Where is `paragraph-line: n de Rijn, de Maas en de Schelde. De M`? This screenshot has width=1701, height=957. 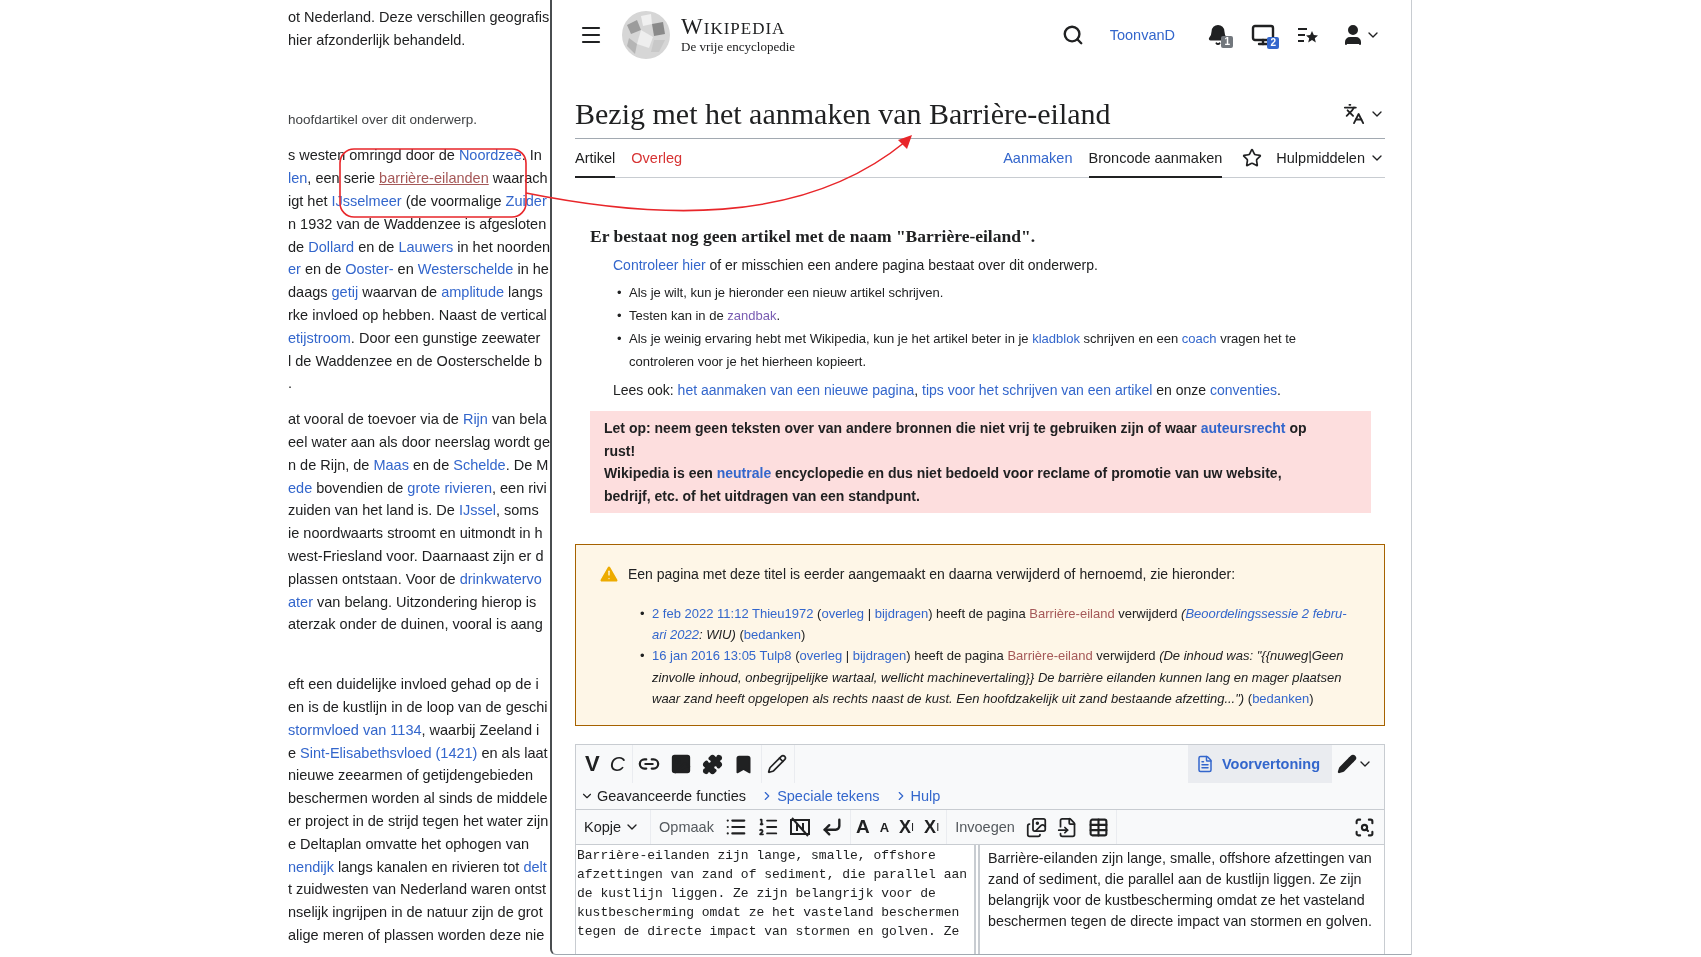
paragraph-line: n de Rijn, de Maas en de Schelde. De M is located at coordinates (418, 465).